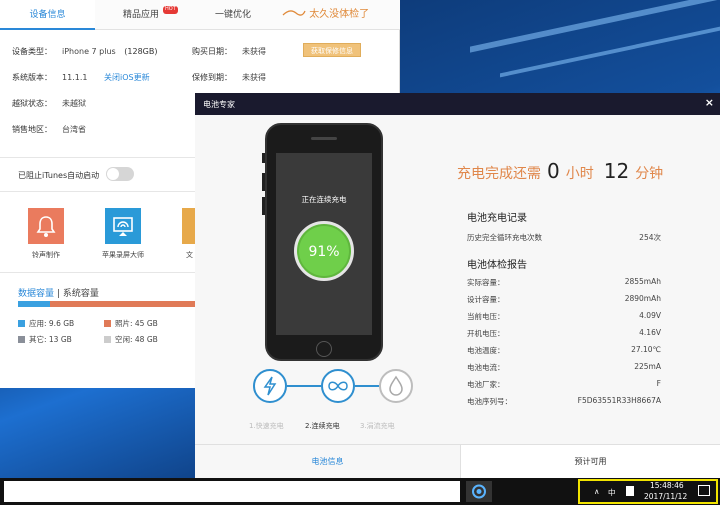 The width and height of the screenshot is (720, 505). What do you see at coordinates (324, 138) in the screenshot?
I see `phone-earpiece` at bounding box center [324, 138].